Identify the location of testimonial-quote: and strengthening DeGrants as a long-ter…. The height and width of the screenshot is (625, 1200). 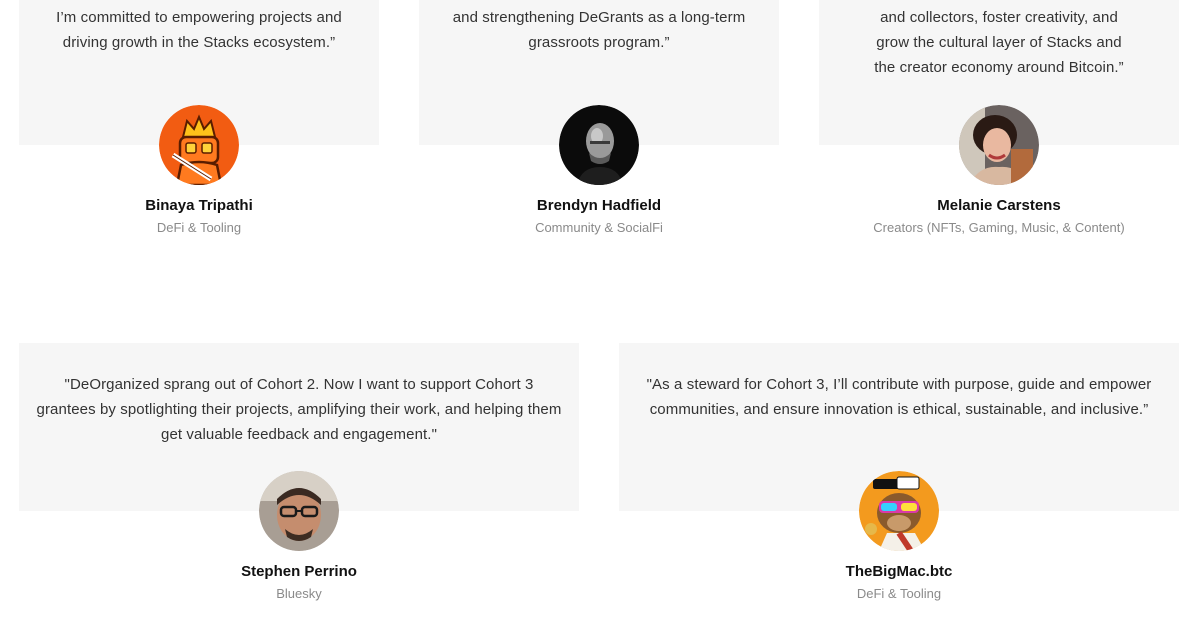
(599, 30).